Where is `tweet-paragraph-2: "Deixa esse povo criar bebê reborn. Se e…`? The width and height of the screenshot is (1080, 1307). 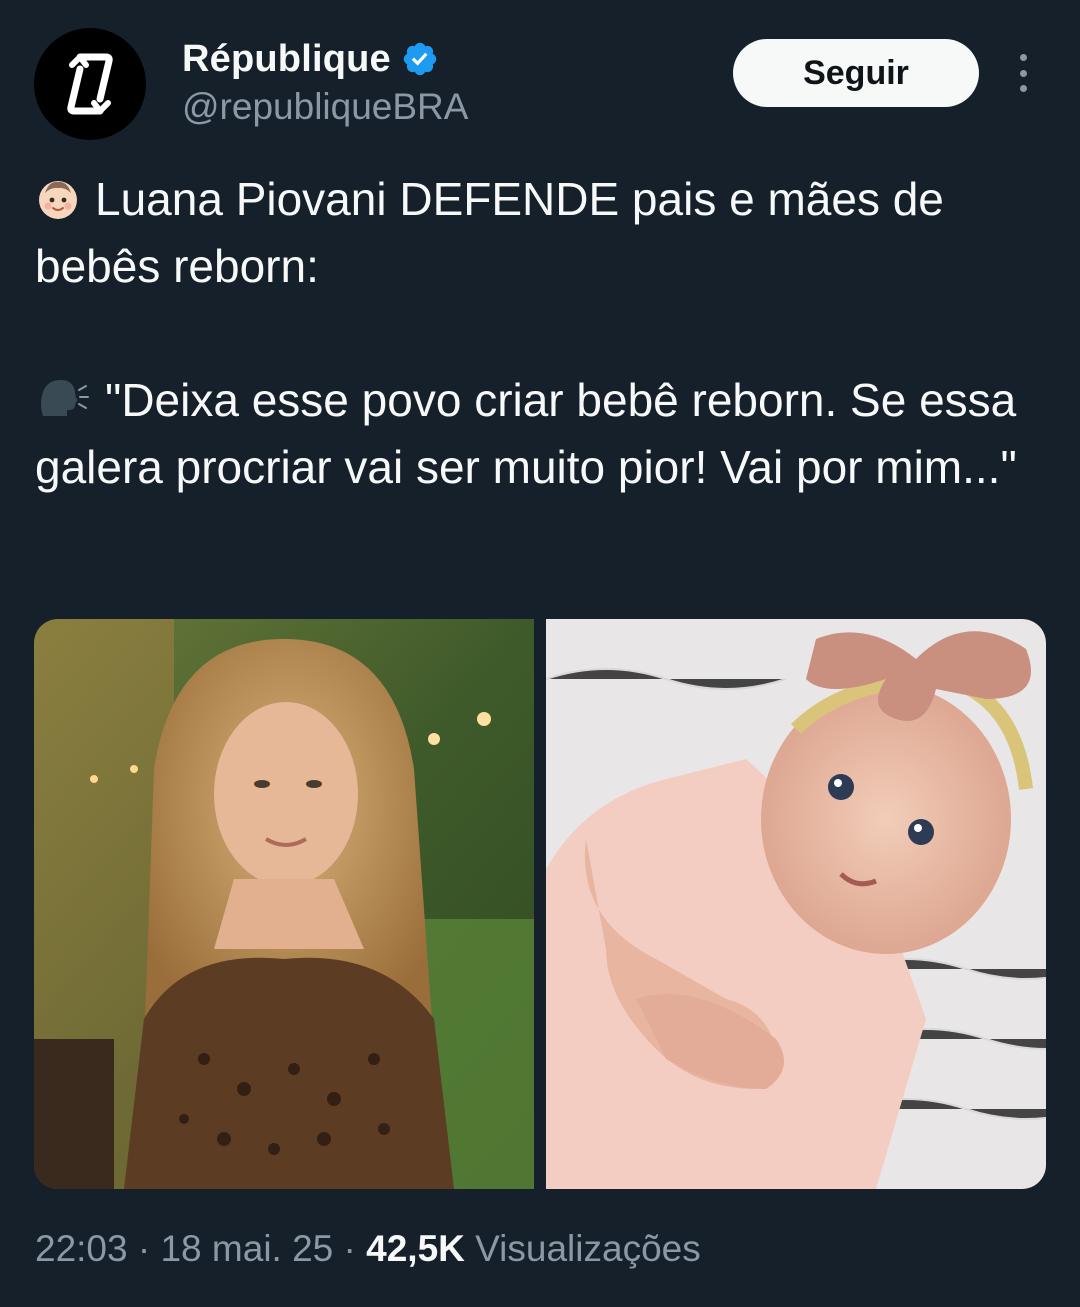 tweet-paragraph-2: "Deixa esse povo criar bebê reborn. Se e… is located at coordinates (540, 434).